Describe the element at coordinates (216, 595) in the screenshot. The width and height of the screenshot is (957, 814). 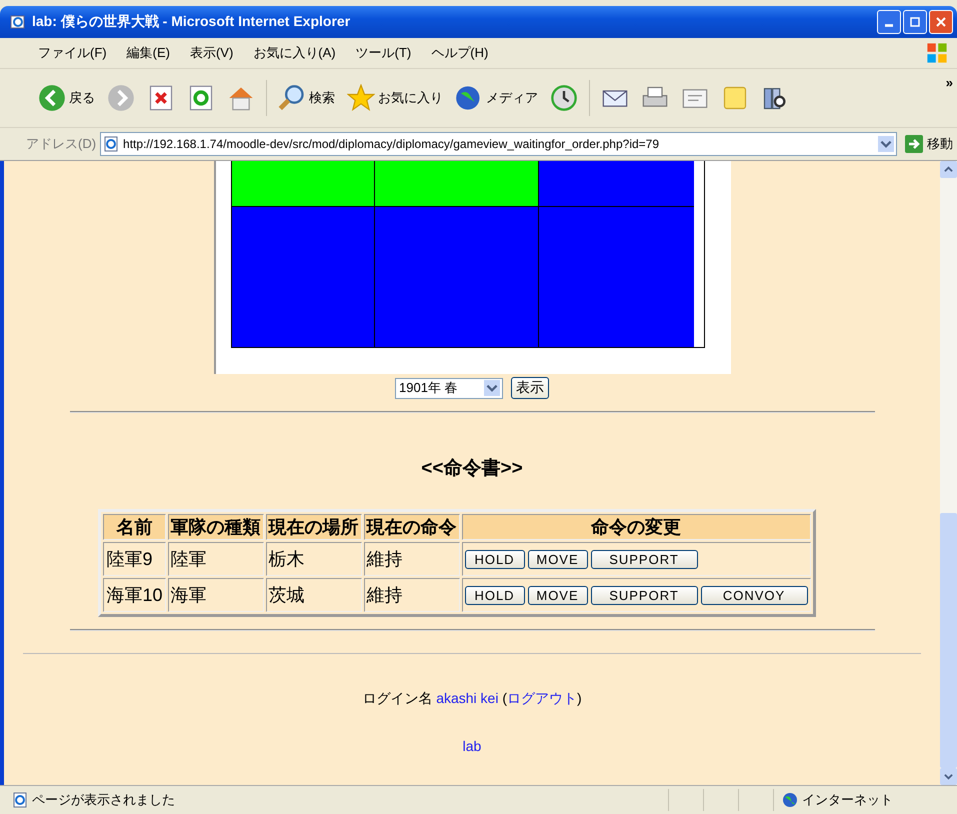
I see `table-cell: 海軍` at that location.